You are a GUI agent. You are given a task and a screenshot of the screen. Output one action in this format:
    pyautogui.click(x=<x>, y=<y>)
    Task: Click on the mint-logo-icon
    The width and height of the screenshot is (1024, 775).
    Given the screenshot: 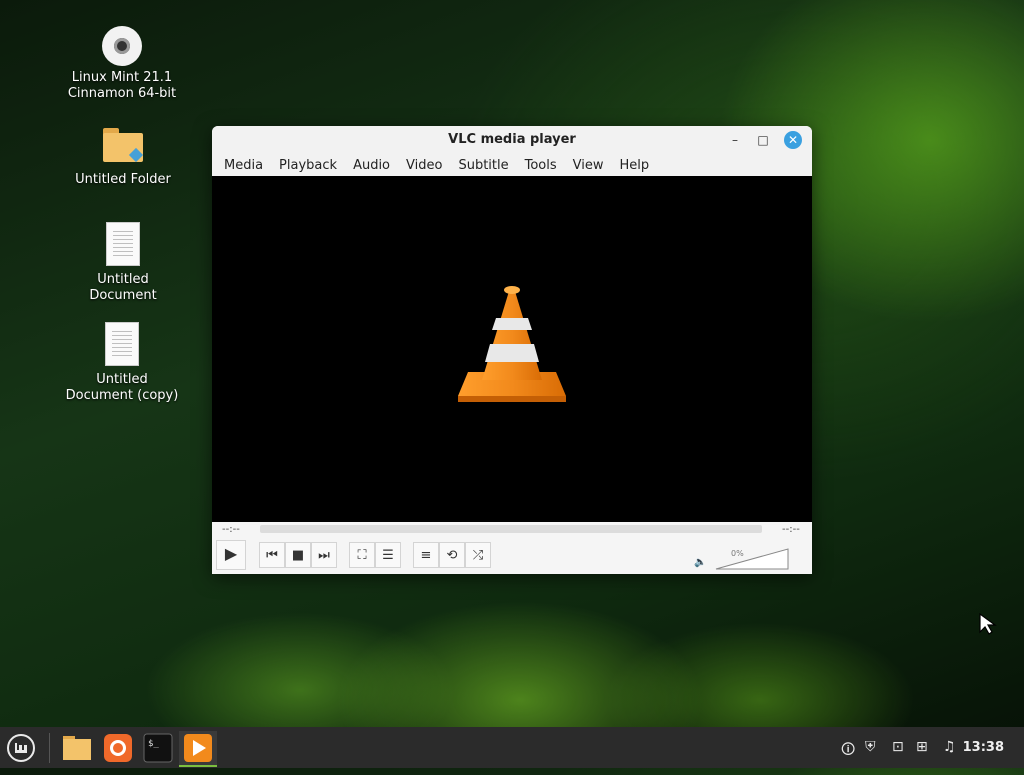 What is the action you would take?
    pyautogui.click(x=21, y=748)
    